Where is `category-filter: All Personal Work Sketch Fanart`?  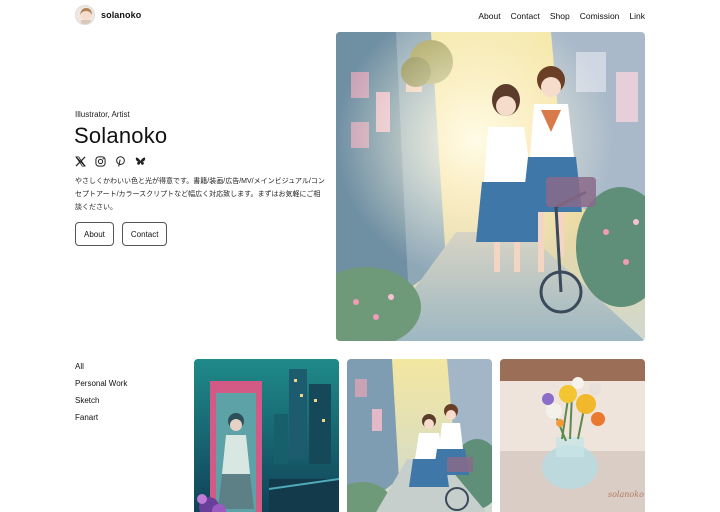 category-filter: All Personal Work Sketch Fanart is located at coordinates (101, 392).